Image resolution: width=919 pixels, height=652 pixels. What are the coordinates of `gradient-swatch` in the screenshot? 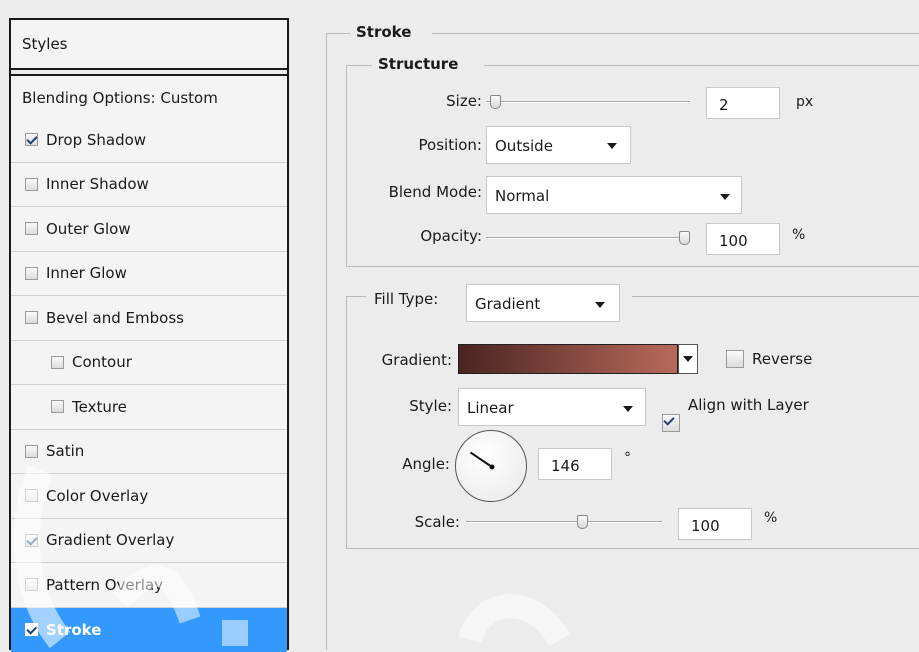 It's located at (568, 359).